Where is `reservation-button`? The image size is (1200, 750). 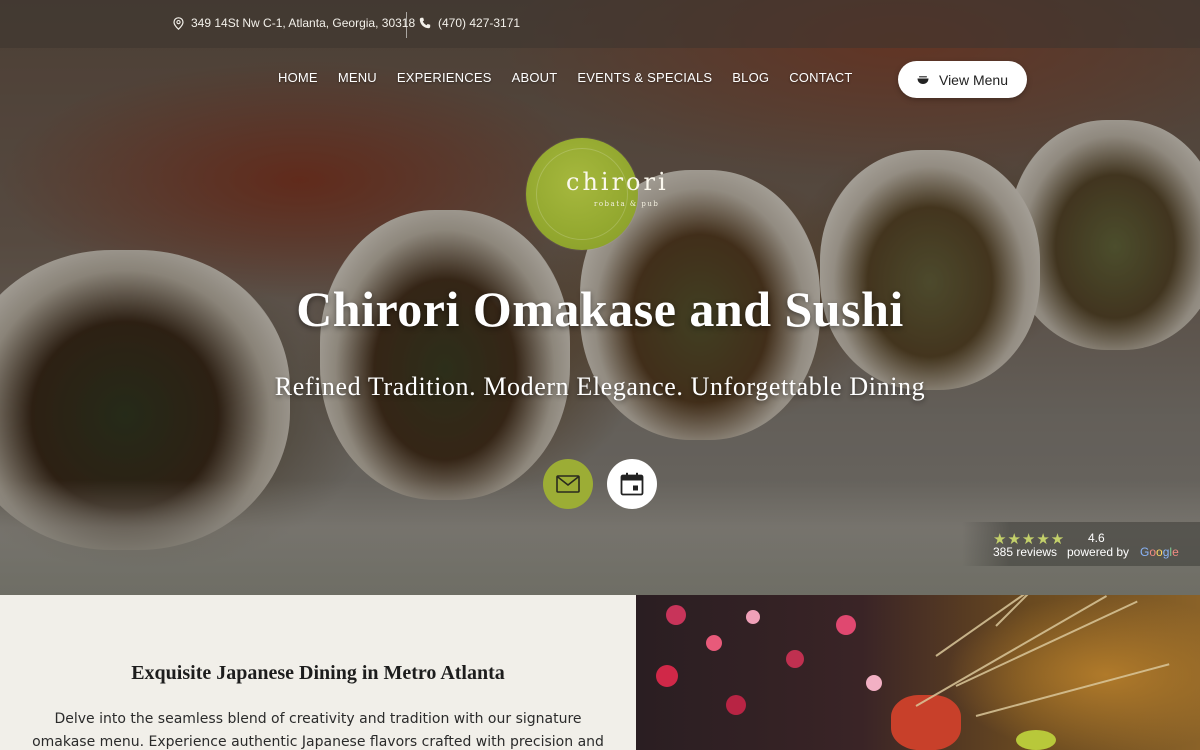
reservation-button is located at coordinates (632, 484).